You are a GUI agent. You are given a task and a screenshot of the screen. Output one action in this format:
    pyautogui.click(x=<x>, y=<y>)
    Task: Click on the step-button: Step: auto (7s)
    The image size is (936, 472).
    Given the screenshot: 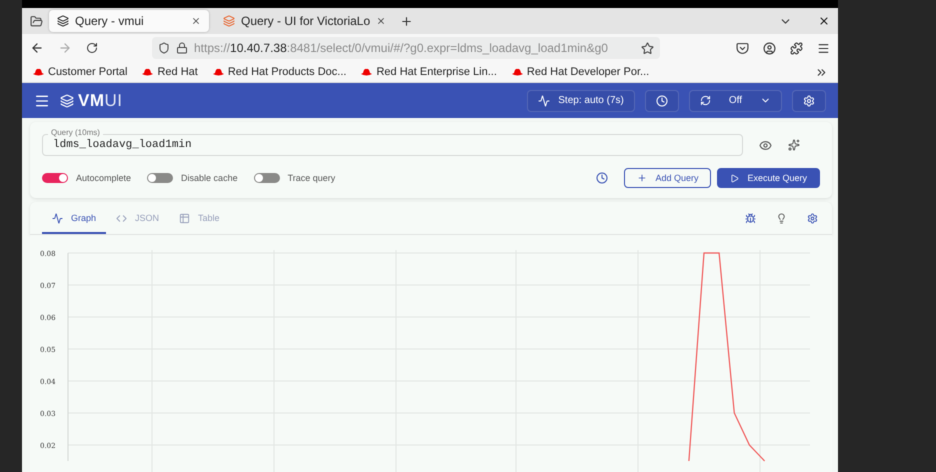 What is the action you would take?
    pyautogui.click(x=581, y=101)
    